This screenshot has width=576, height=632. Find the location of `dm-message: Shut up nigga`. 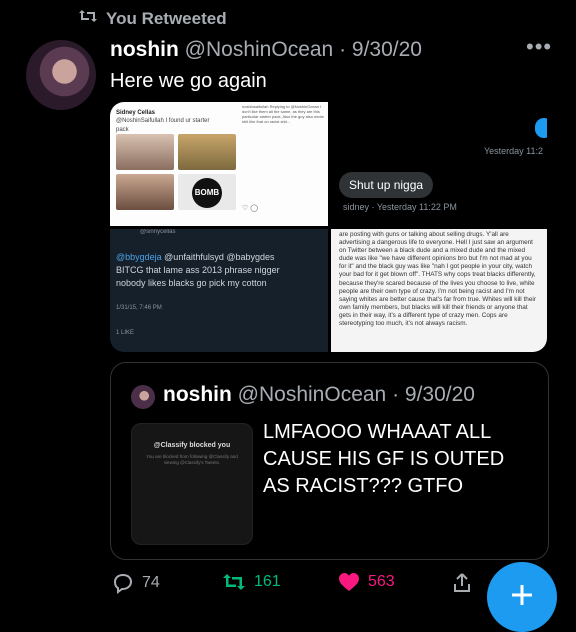

dm-message: Shut up nigga is located at coordinates (386, 185).